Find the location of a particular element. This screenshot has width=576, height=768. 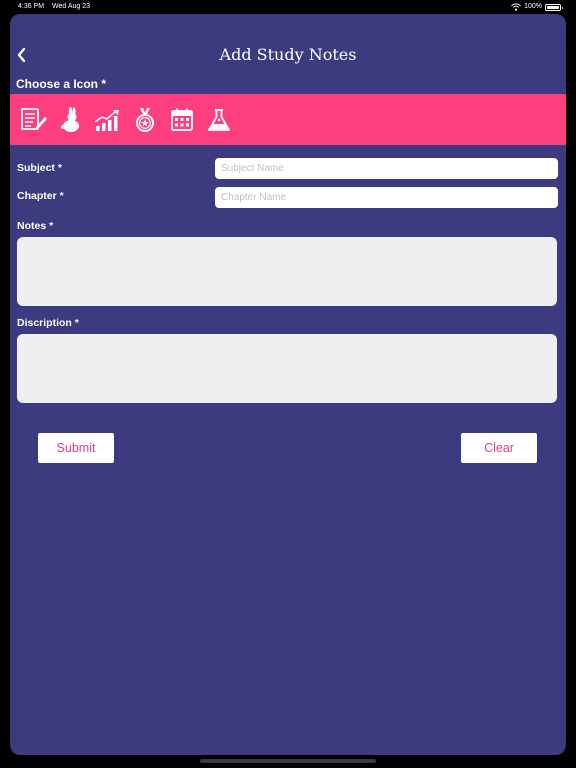

chapter-label: Chapter * is located at coordinates (40, 196).